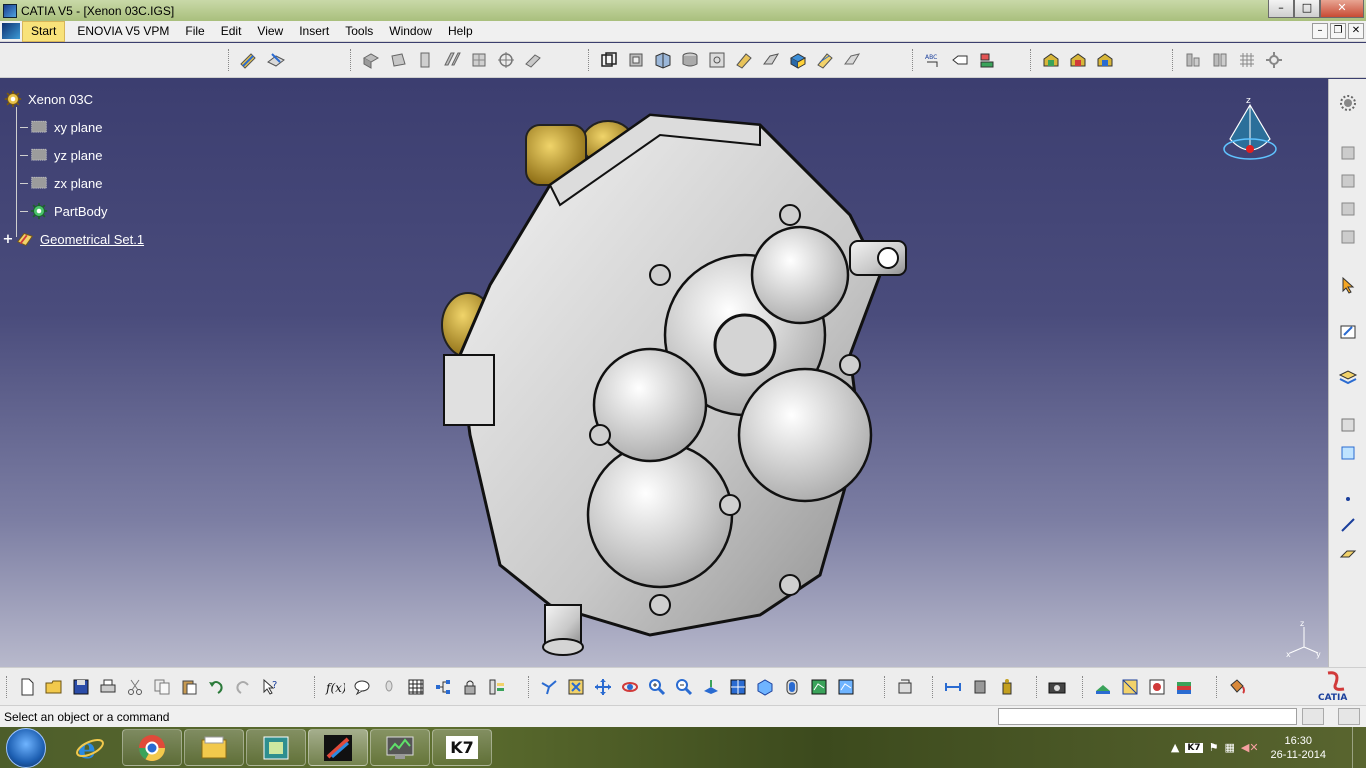  I want to click on point-icon, so click(1348, 153).